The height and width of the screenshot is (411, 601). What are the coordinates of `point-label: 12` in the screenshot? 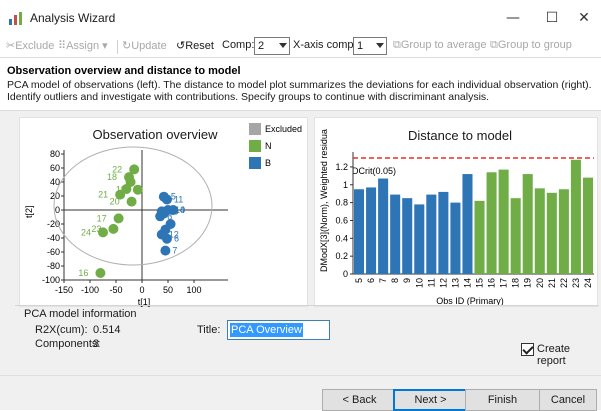 It's located at (174, 235).